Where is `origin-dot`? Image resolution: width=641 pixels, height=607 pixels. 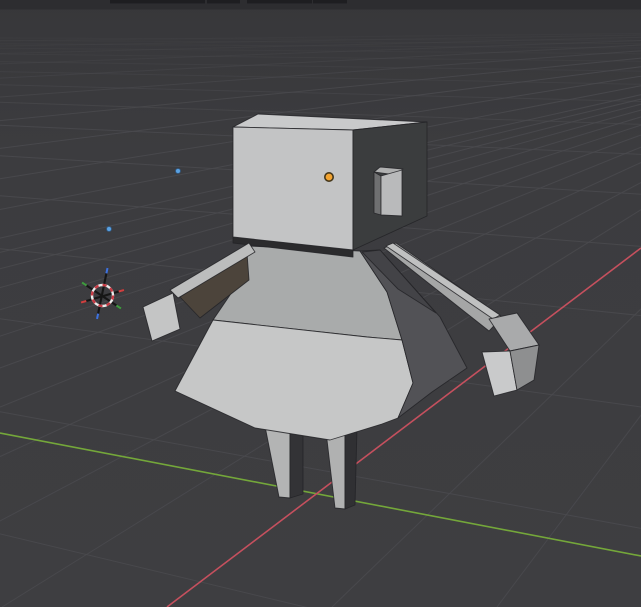
origin-dot is located at coordinates (328, 177).